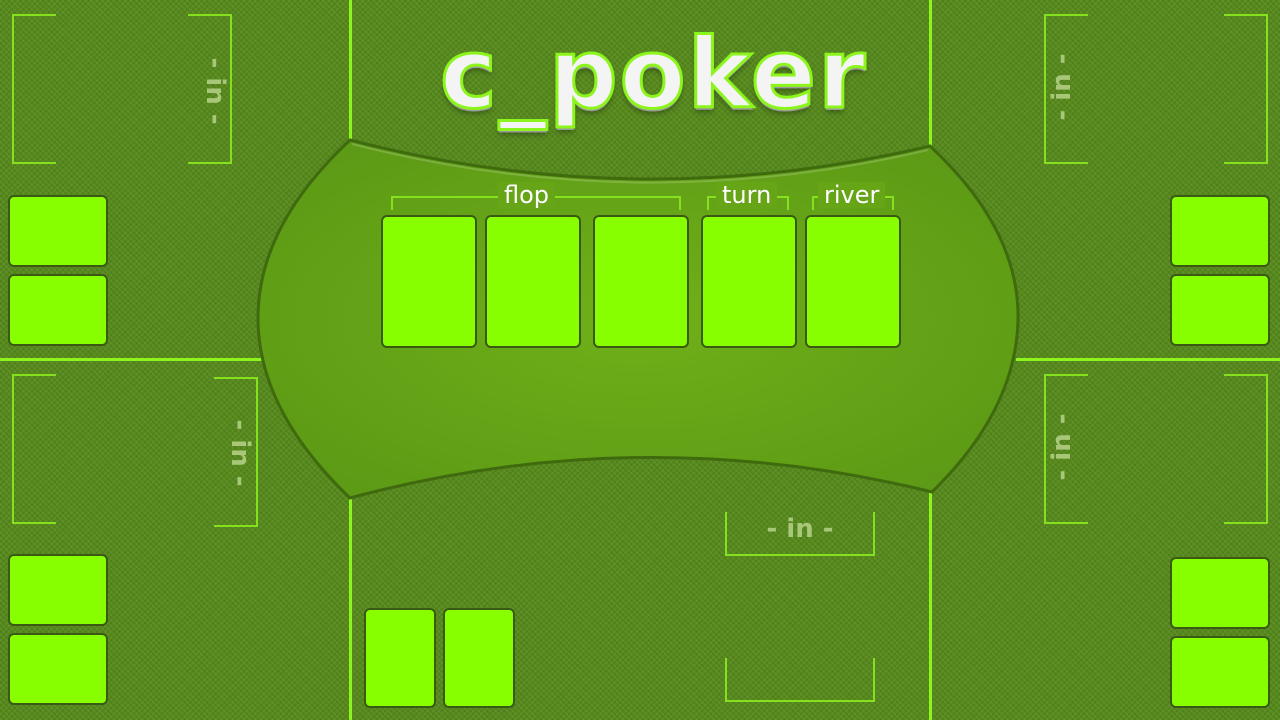  What do you see at coordinates (893, 203) in the screenshot?
I see `river-bracket-right` at bounding box center [893, 203].